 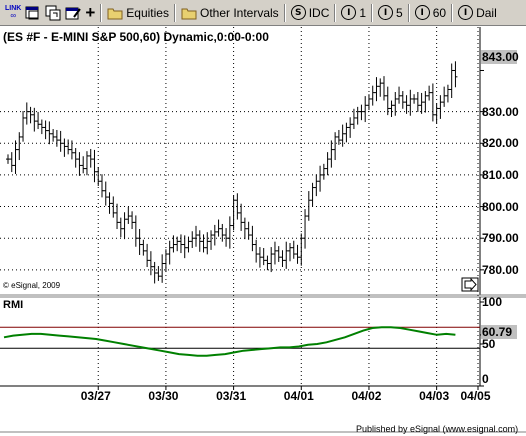 What do you see at coordinates (500, 269) in the screenshot?
I see `price-tick-label: 780.00` at bounding box center [500, 269].